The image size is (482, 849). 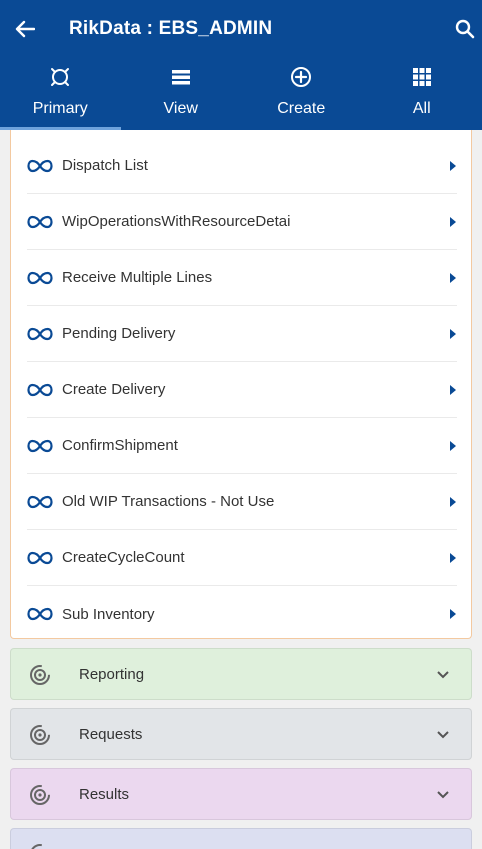 What do you see at coordinates (123, 557) in the screenshot?
I see `list-item-label: CreateCycleCount` at bounding box center [123, 557].